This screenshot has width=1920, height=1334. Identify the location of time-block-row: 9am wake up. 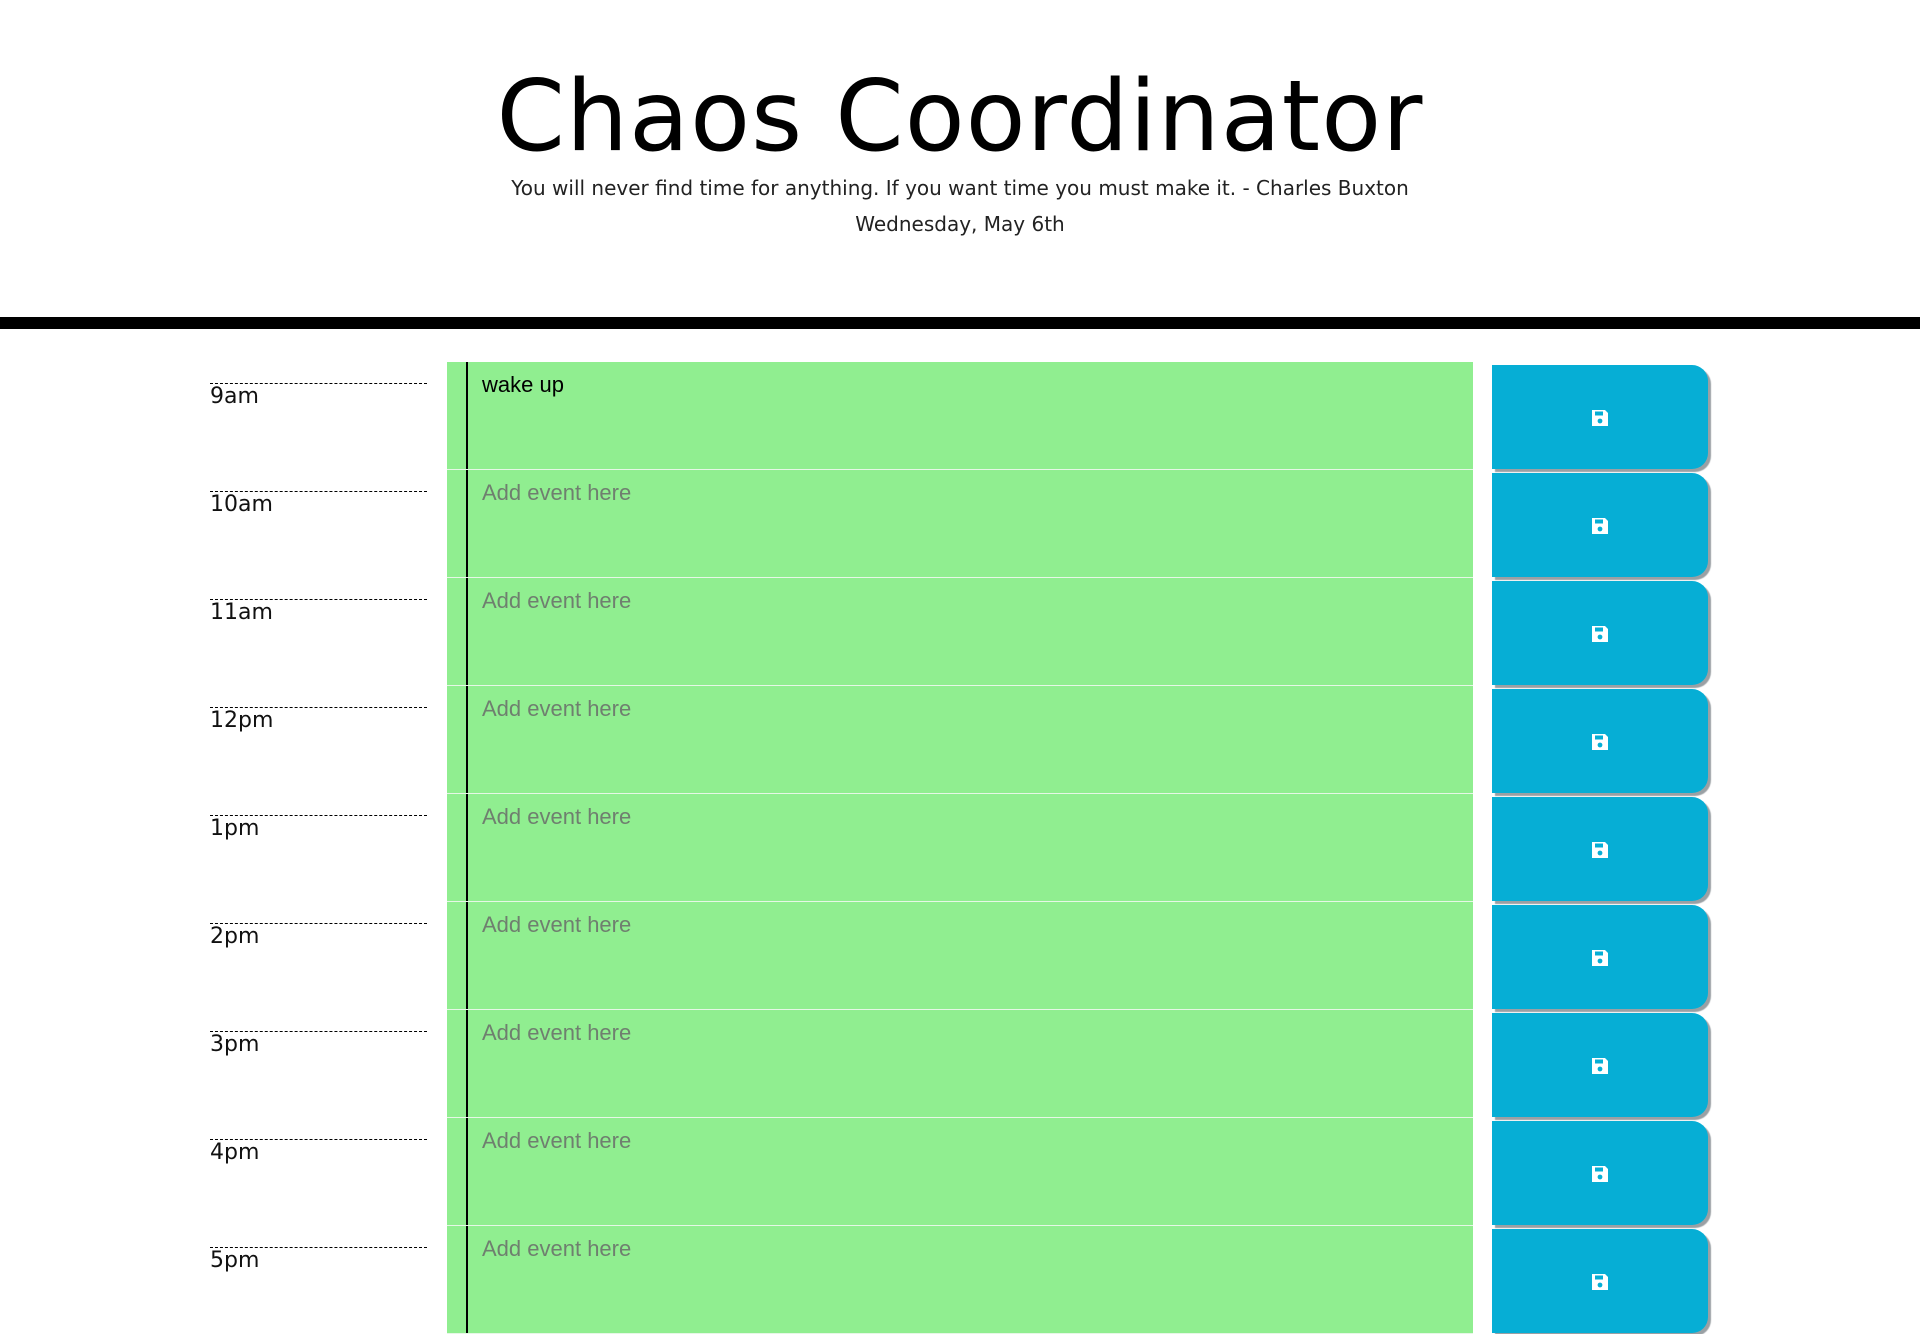
(960, 416).